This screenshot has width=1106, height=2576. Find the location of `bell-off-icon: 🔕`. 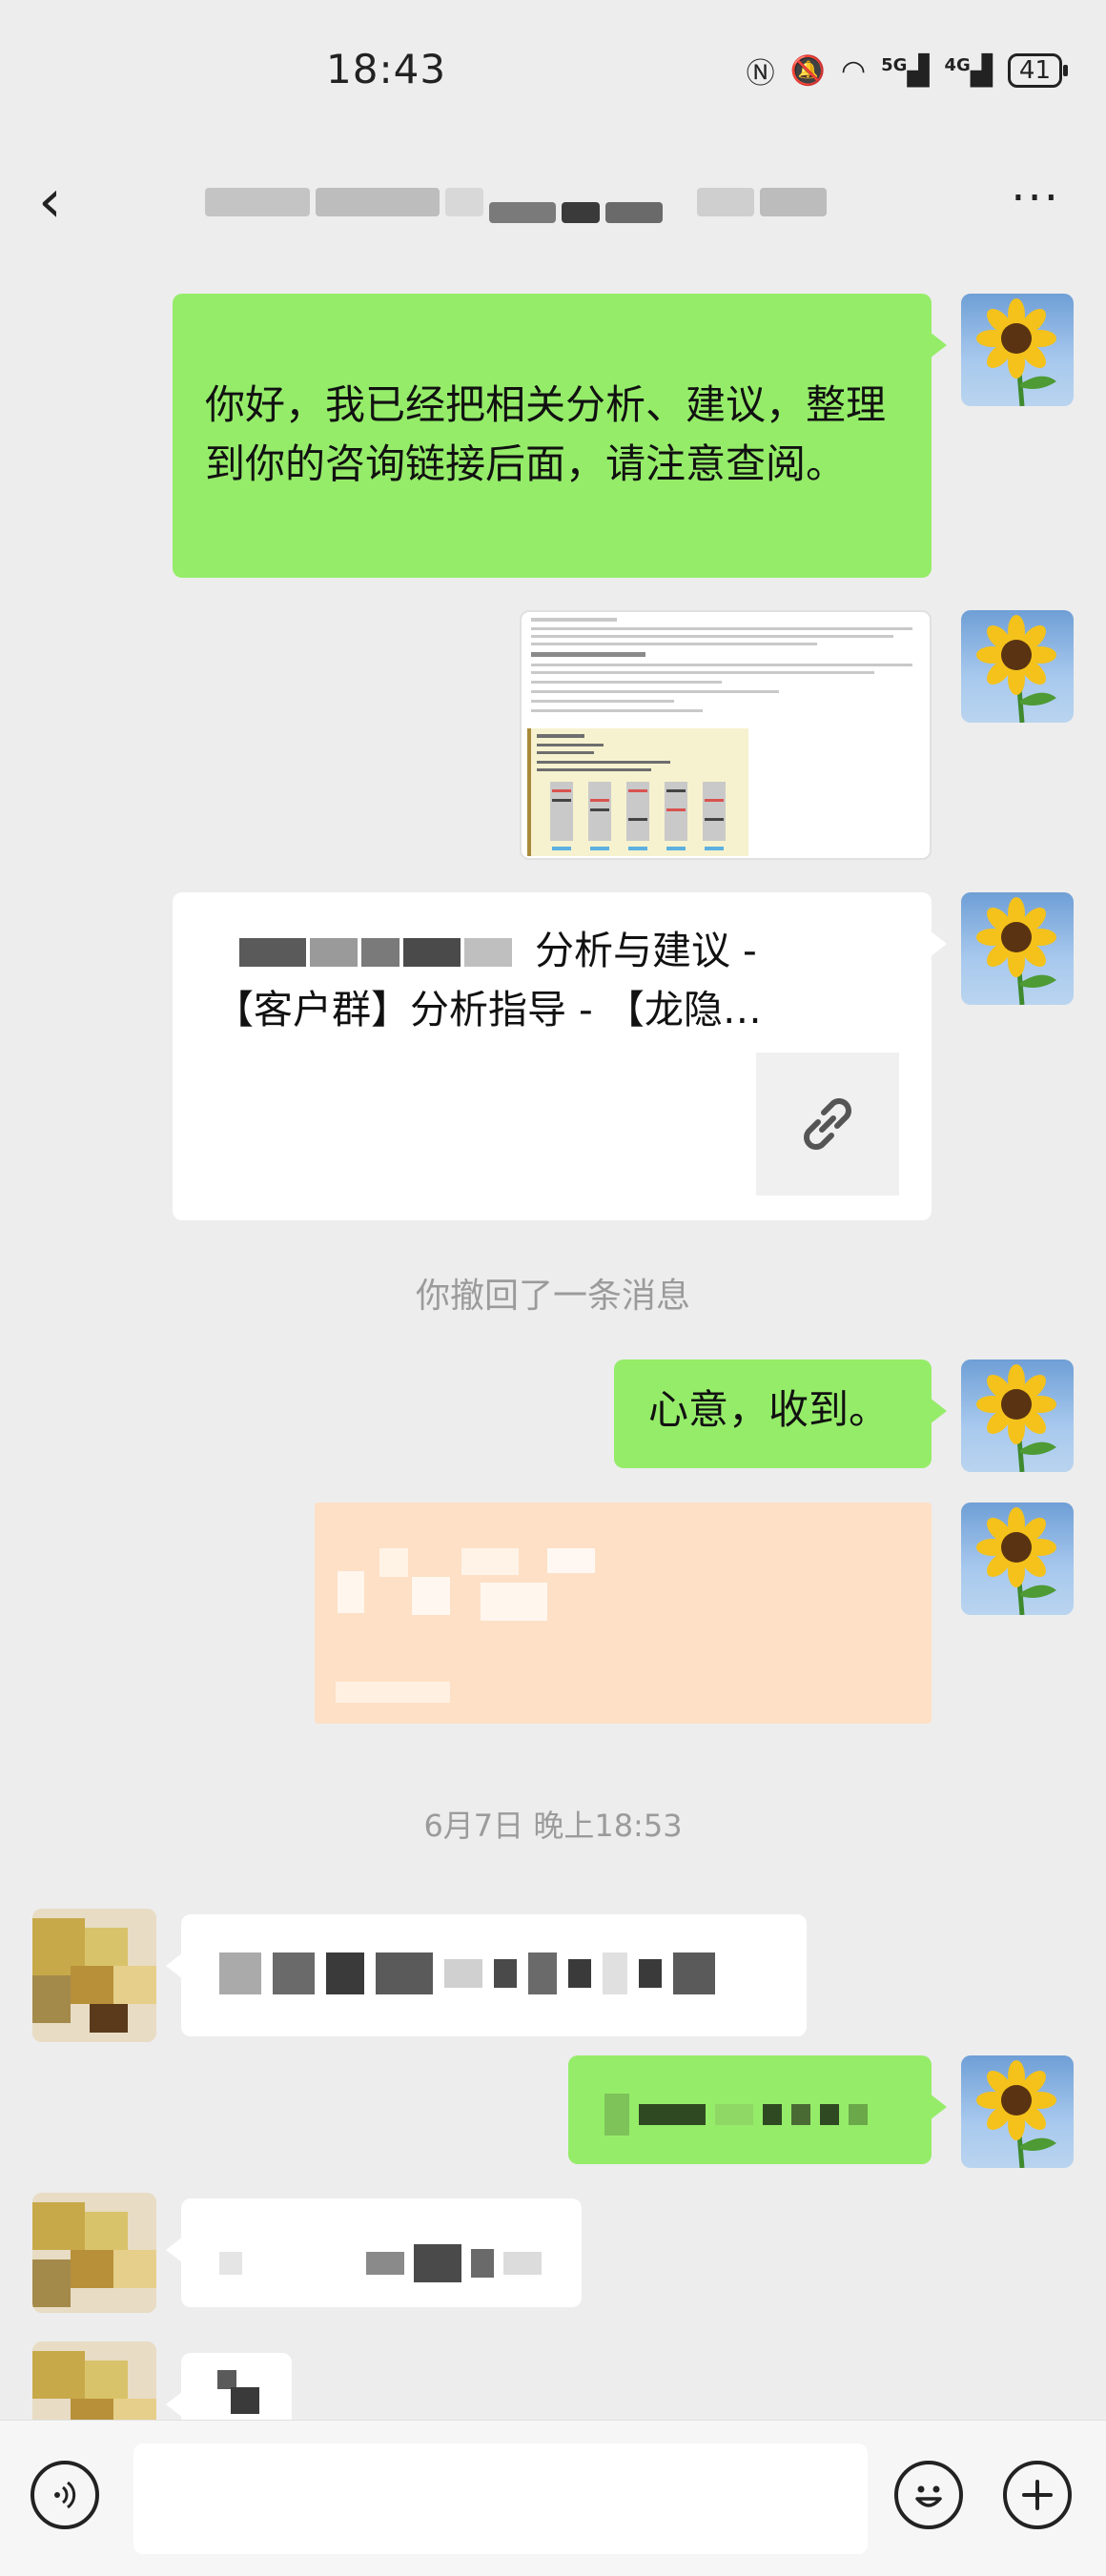

bell-off-icon: 🔕 is located at coordinates (807, 71).